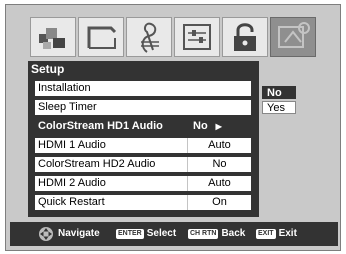 This screenshot has width=346, height=254. I want to click on audio-icon, so click(150, 37).